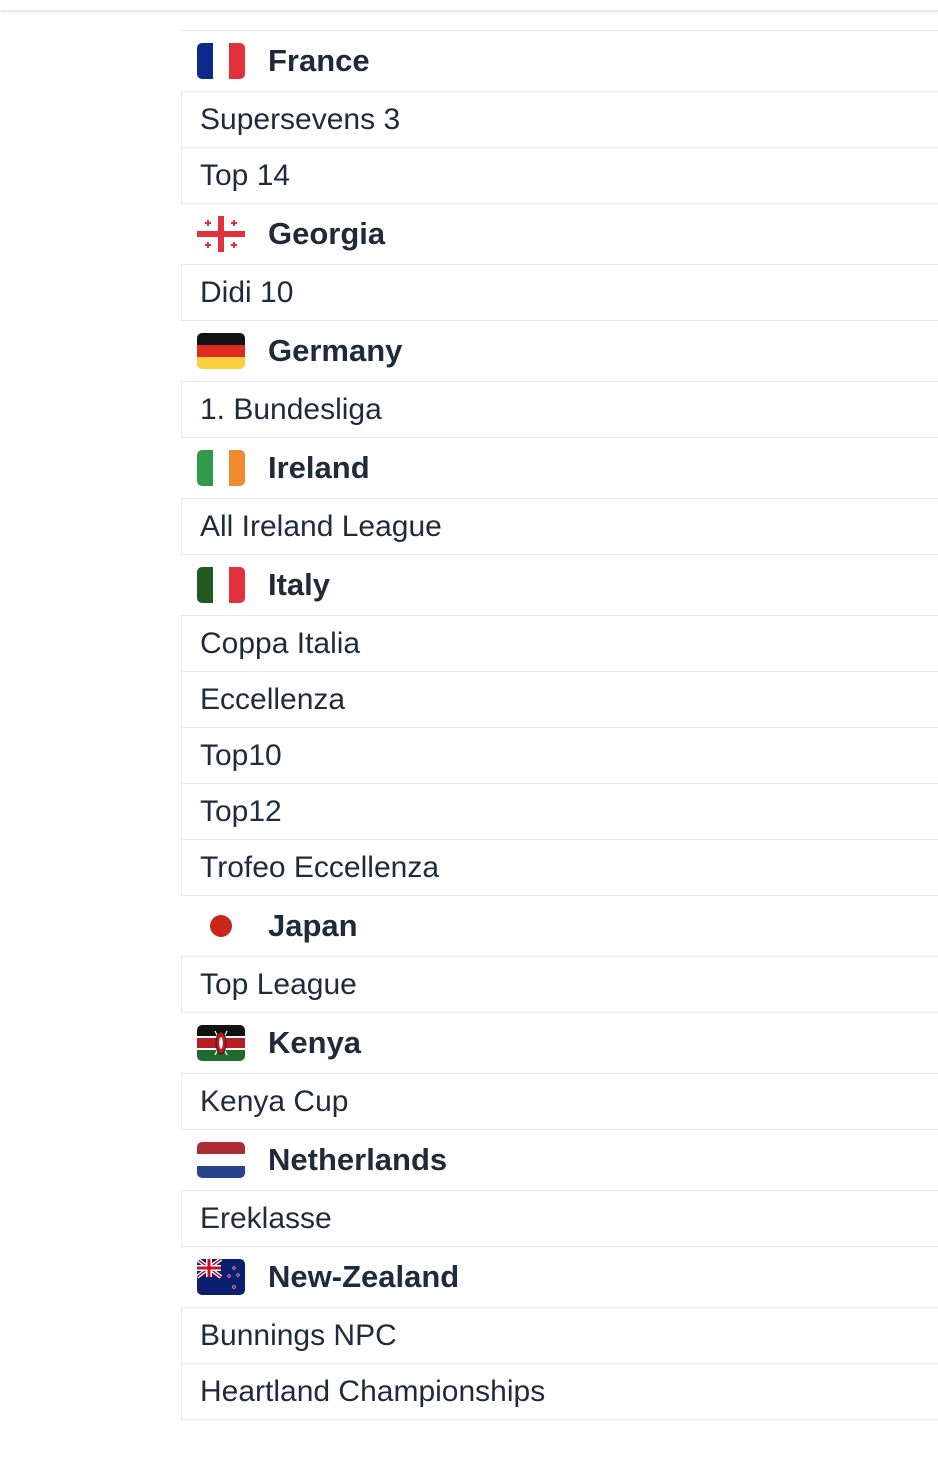  I want to click on league-item: Eccellenza, so click(559, 699).